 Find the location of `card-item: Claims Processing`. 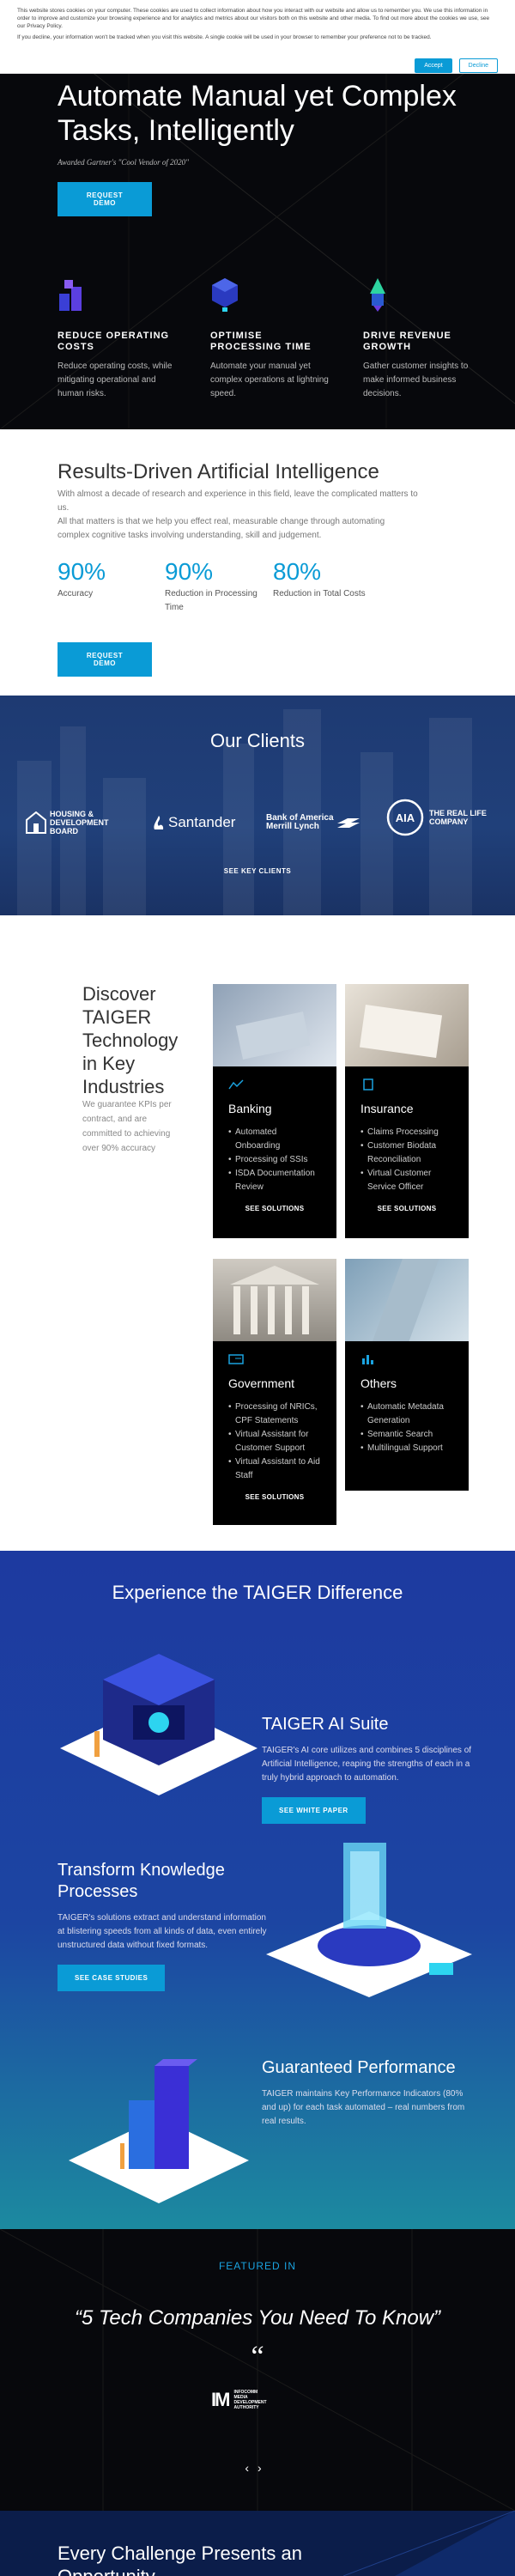

card-item: Claims Processing is located at coordinates (406, 1133).